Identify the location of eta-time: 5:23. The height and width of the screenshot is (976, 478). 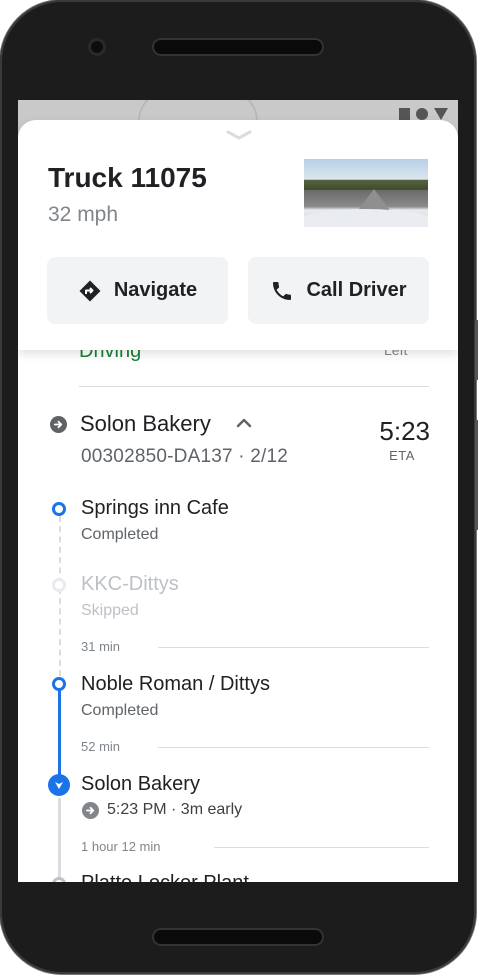
(404, 431).